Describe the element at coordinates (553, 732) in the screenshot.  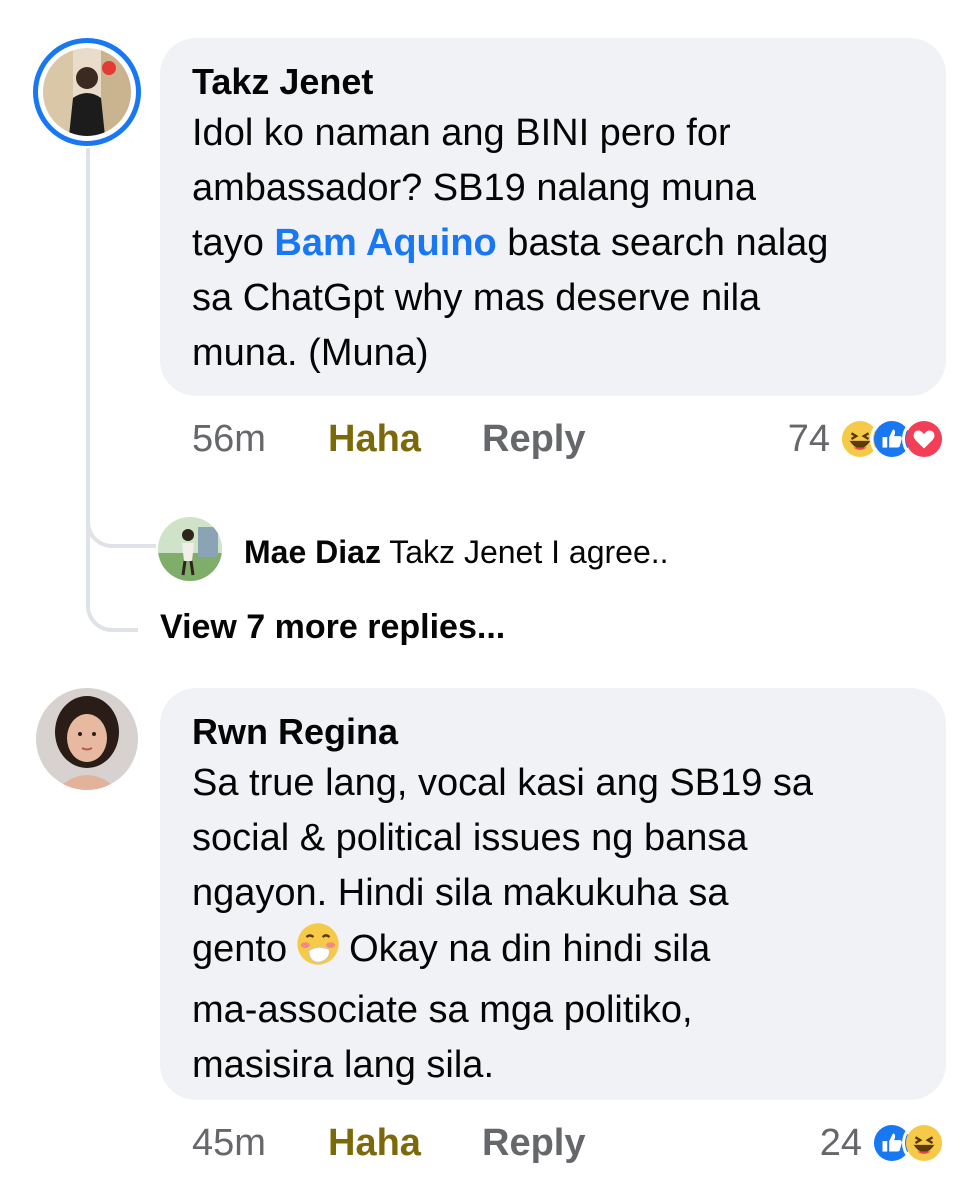
I see `comment-author: Rwn Regina` at that location.